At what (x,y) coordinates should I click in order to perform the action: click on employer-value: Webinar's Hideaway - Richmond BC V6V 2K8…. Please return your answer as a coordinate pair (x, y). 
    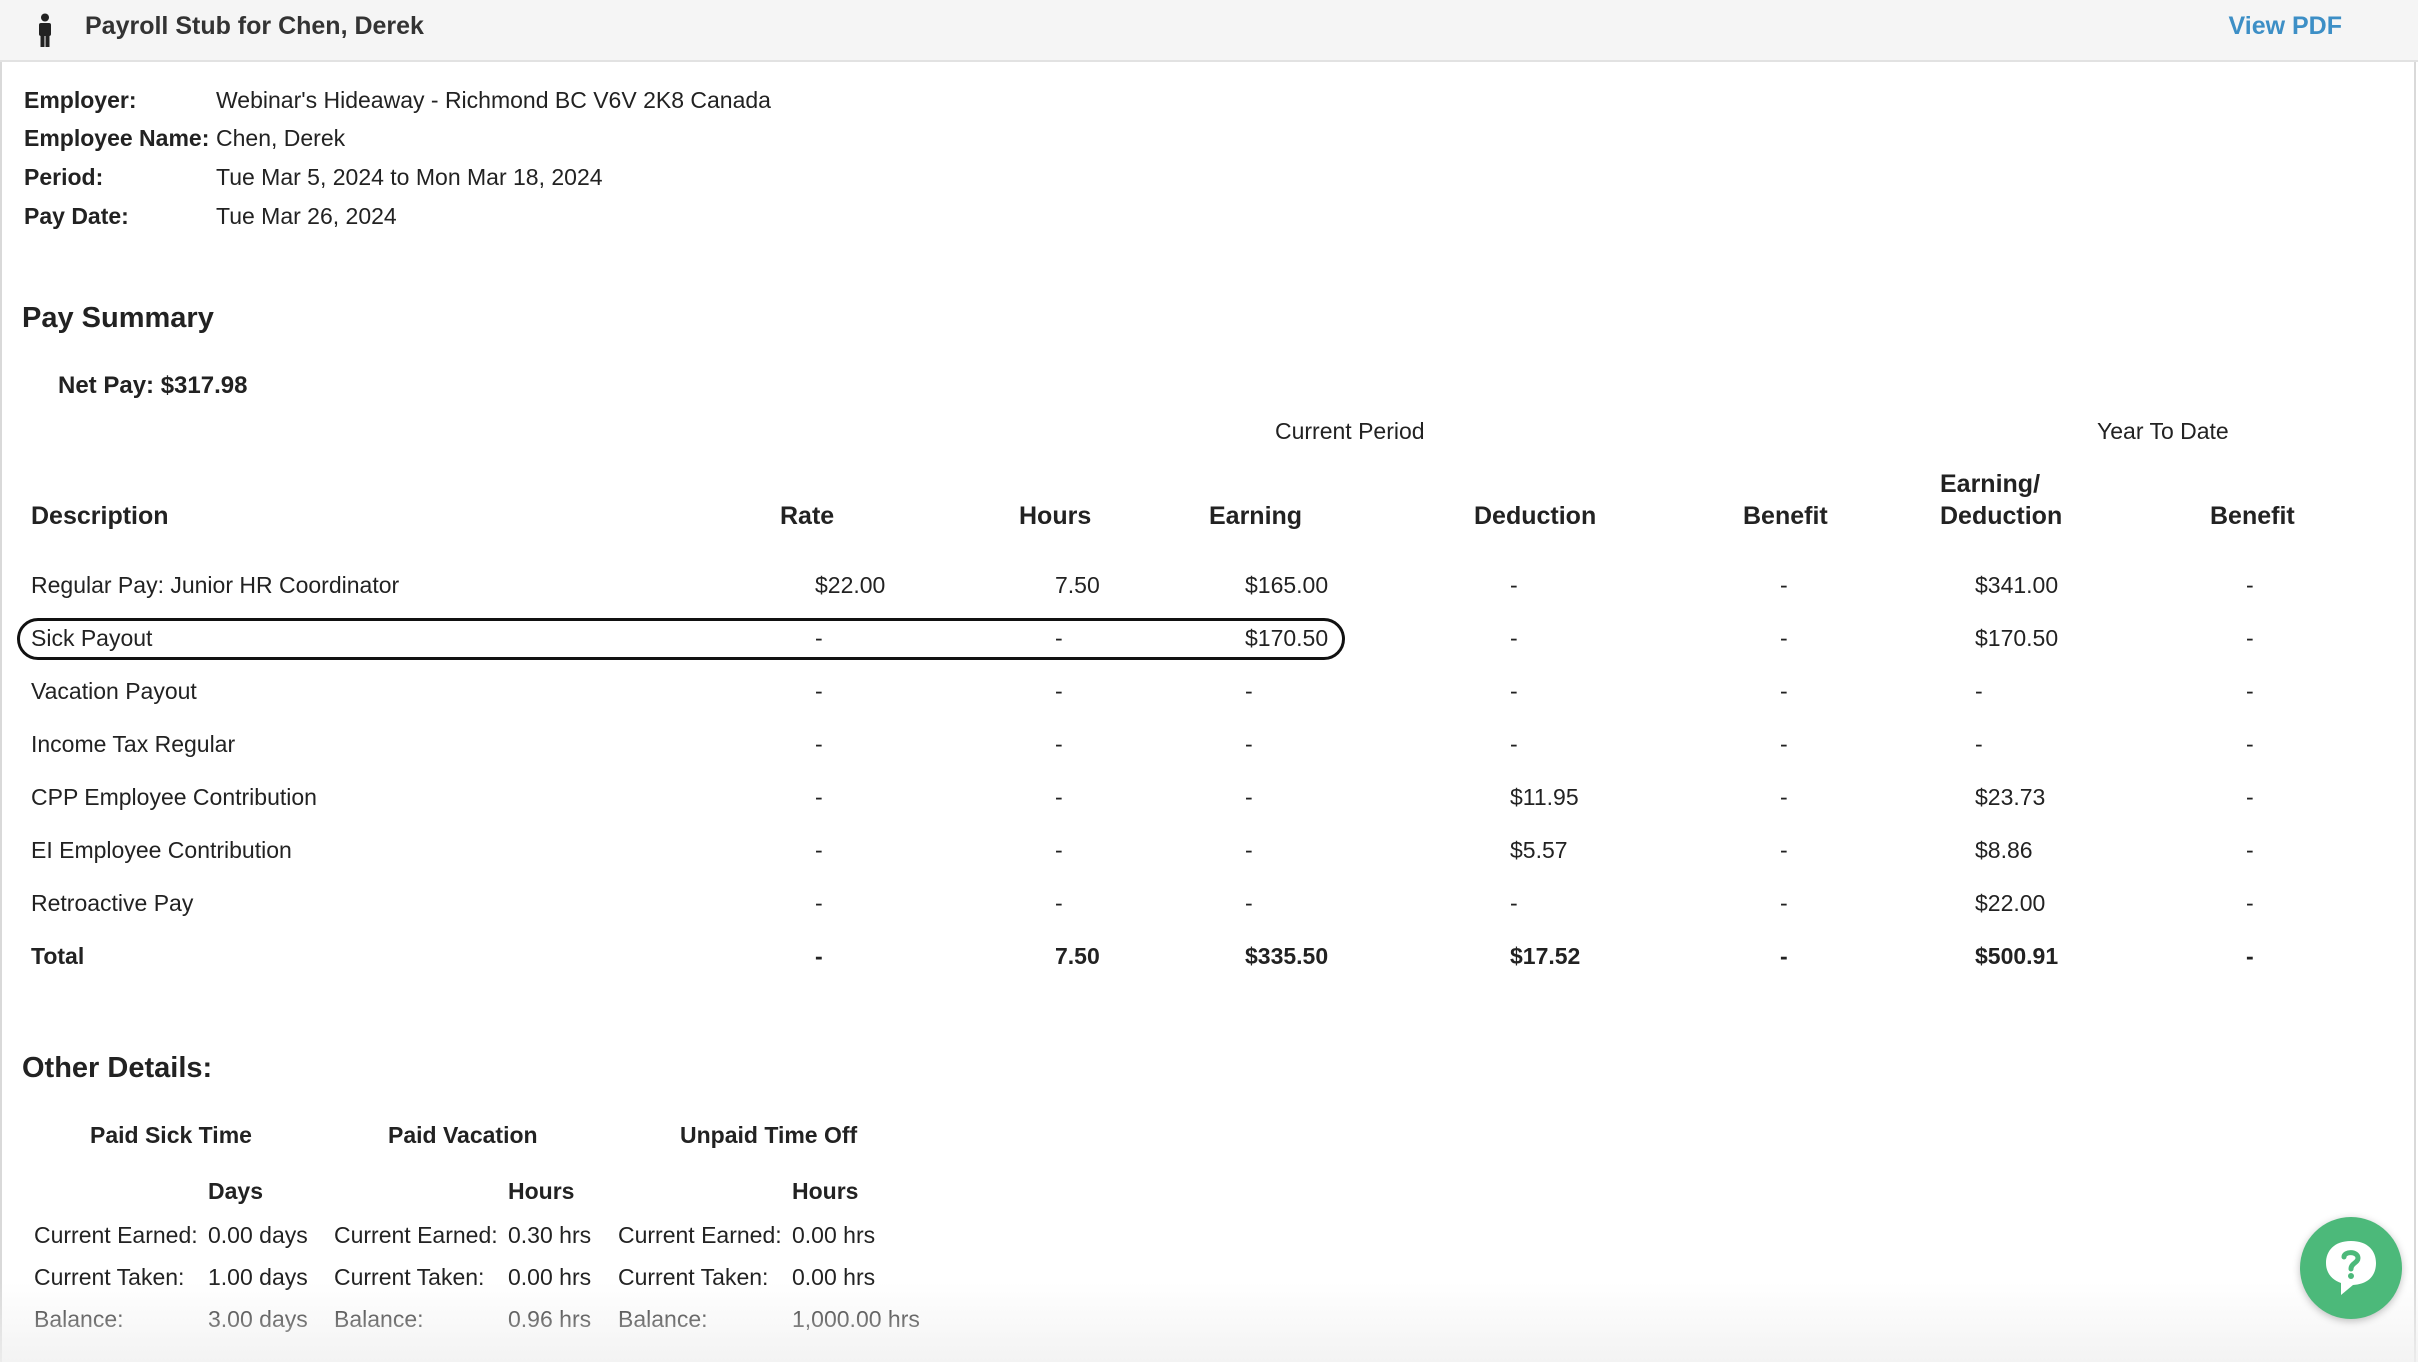
    Looking at the image, I should click on (493, 100).